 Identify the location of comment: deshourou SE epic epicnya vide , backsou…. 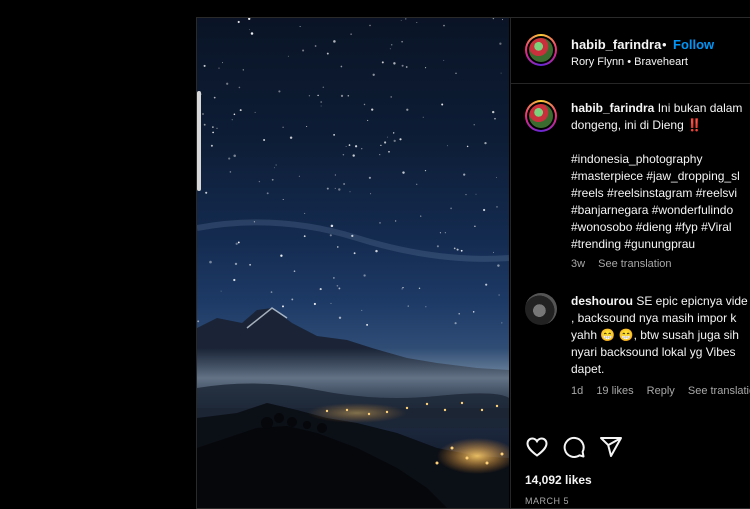
(660, 335).